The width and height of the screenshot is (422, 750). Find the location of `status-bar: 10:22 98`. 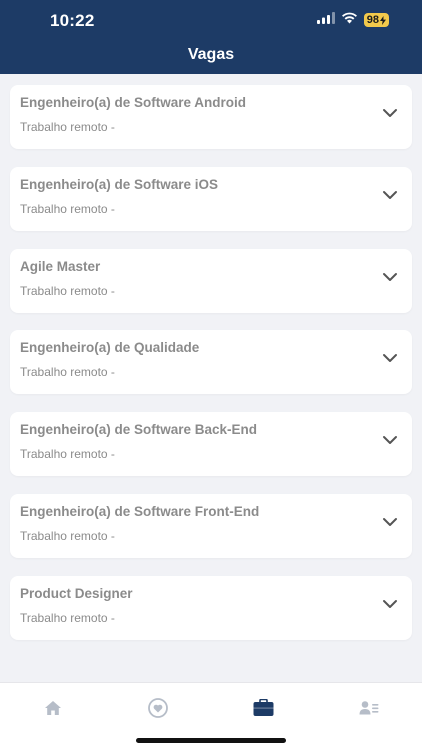

status-bar: 10:22 98 is located at coordinates (211, 20).